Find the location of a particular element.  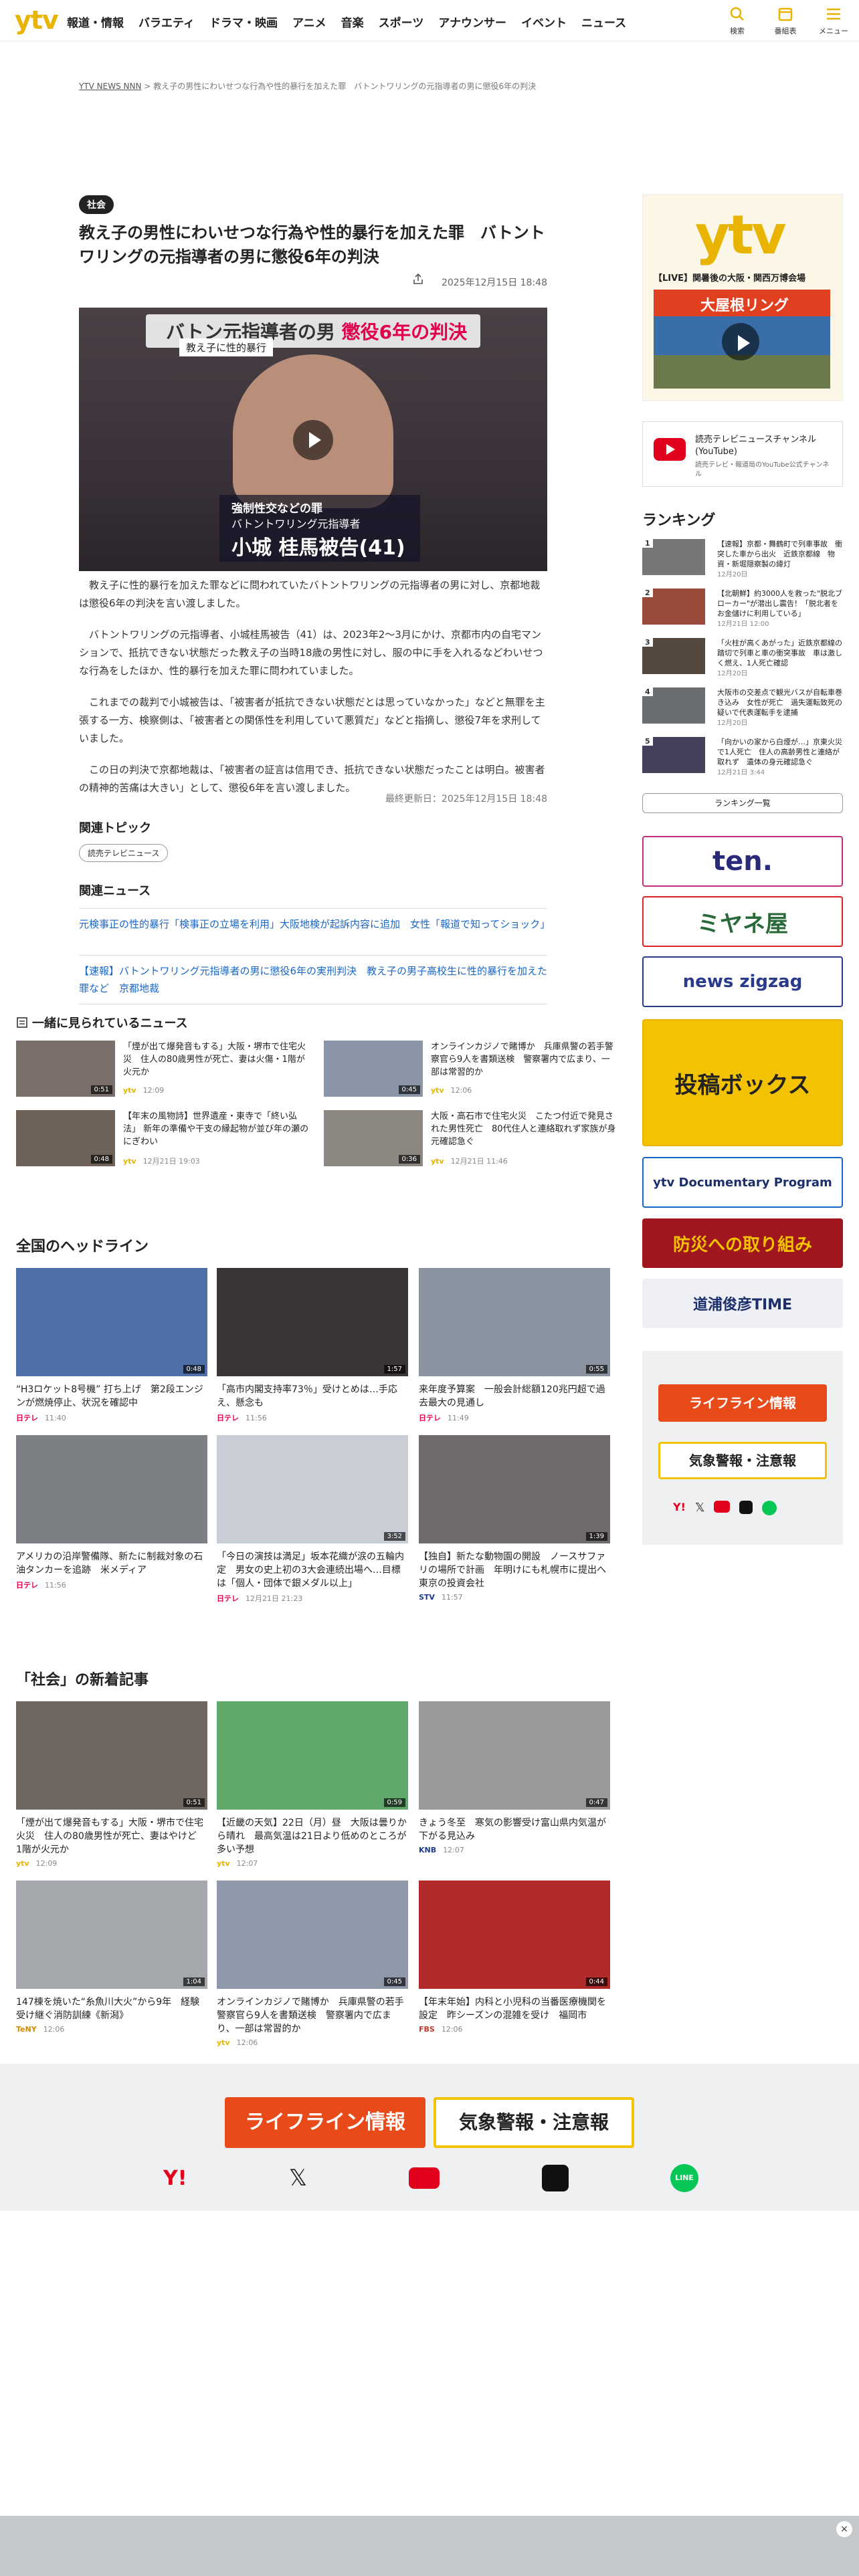

nav-item: 報道・情報 is located at coordinates (95, 21).